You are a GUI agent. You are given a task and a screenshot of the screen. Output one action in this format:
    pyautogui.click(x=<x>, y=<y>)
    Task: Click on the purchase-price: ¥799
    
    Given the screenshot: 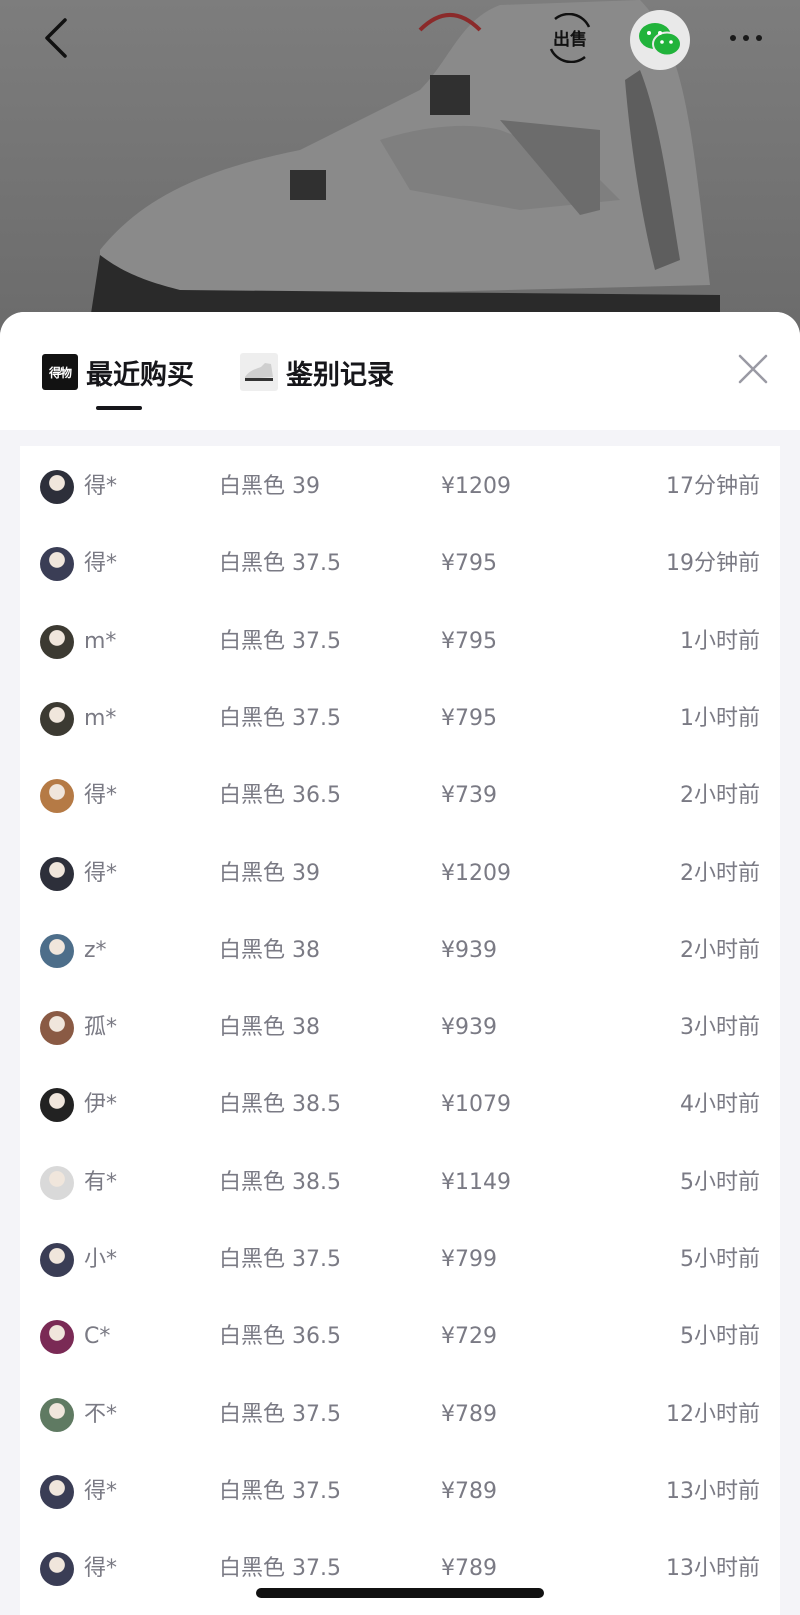 What is the action you would take?
    pyautogui.click(x=469, y=1259)
    